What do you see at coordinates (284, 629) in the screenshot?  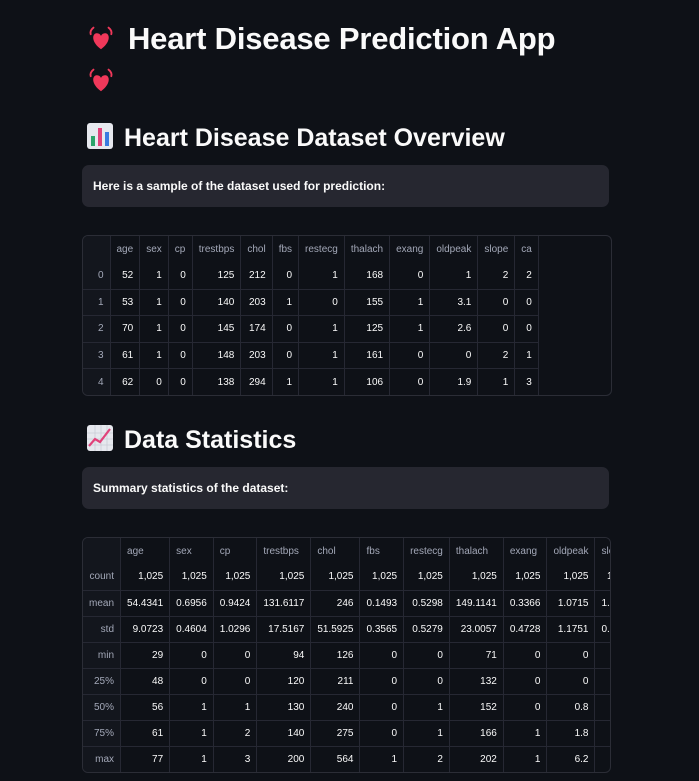 I see `table-cell: 17.5167` at bounding box center [284, 629].